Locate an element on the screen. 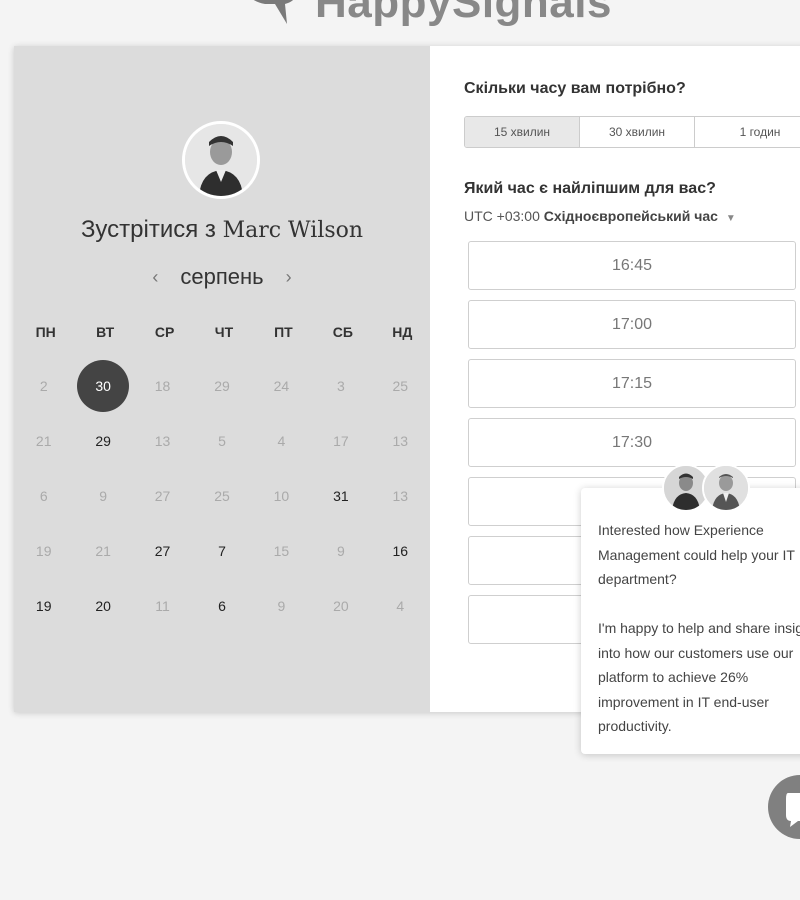 Image resolution: width=800 pixels, height=900 pixels. calendar-day-label: 18 is located at coordinates (162, 385).